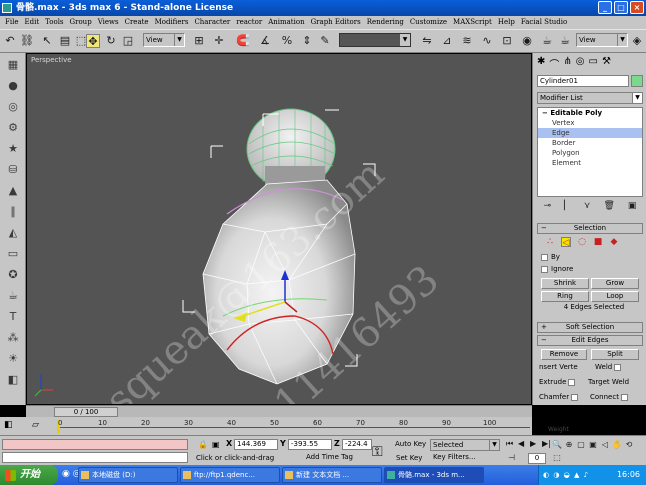 The image size is (646, 485). Describe the element at coordinates (65, 41) in the screenshot. I see `select-by-name-icon: ▤` at that location.